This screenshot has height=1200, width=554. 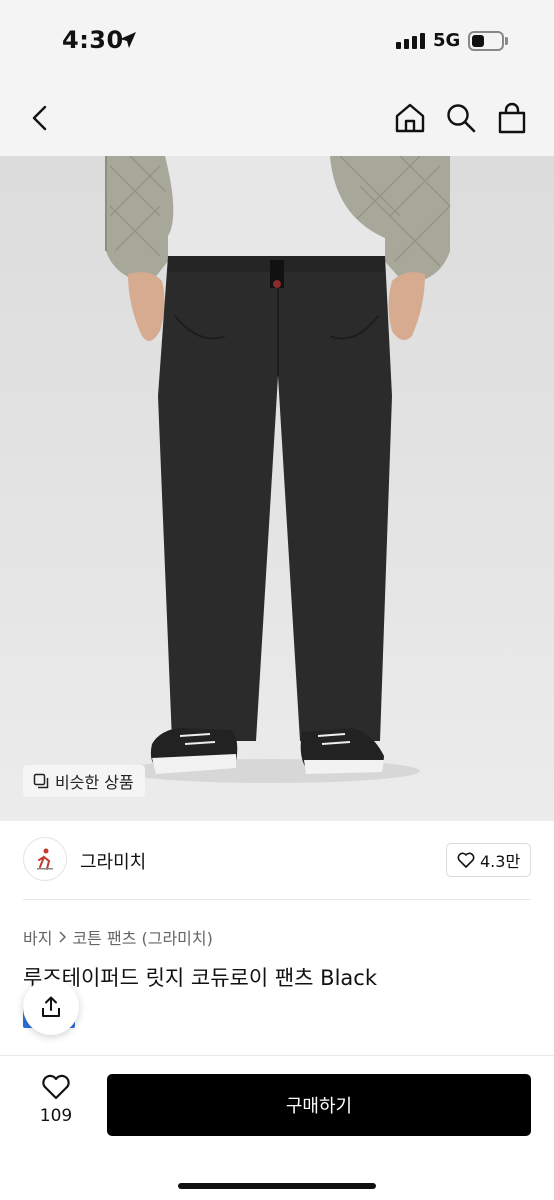 I want to click on brand-like-button: 4.3만, so click(x=489, y=860).